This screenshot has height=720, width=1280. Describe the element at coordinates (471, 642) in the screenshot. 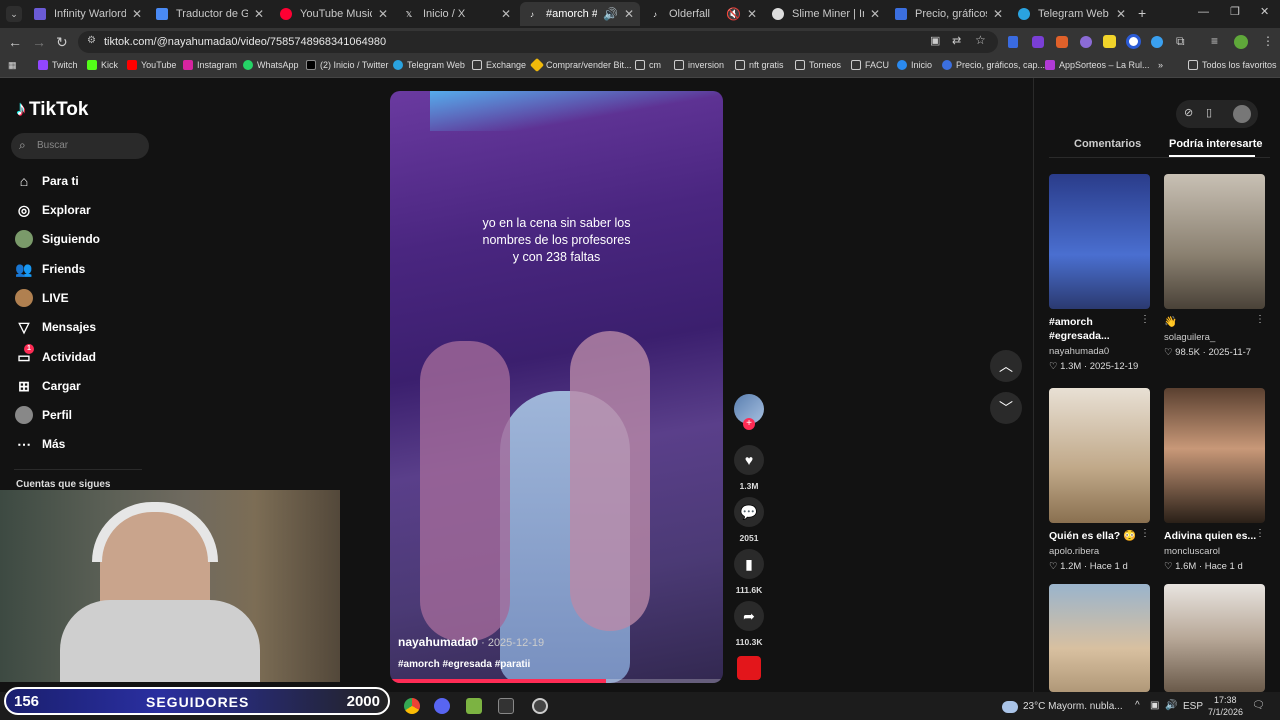

I see `video-author: nayahumada0 · 2025-12-19` at that location.